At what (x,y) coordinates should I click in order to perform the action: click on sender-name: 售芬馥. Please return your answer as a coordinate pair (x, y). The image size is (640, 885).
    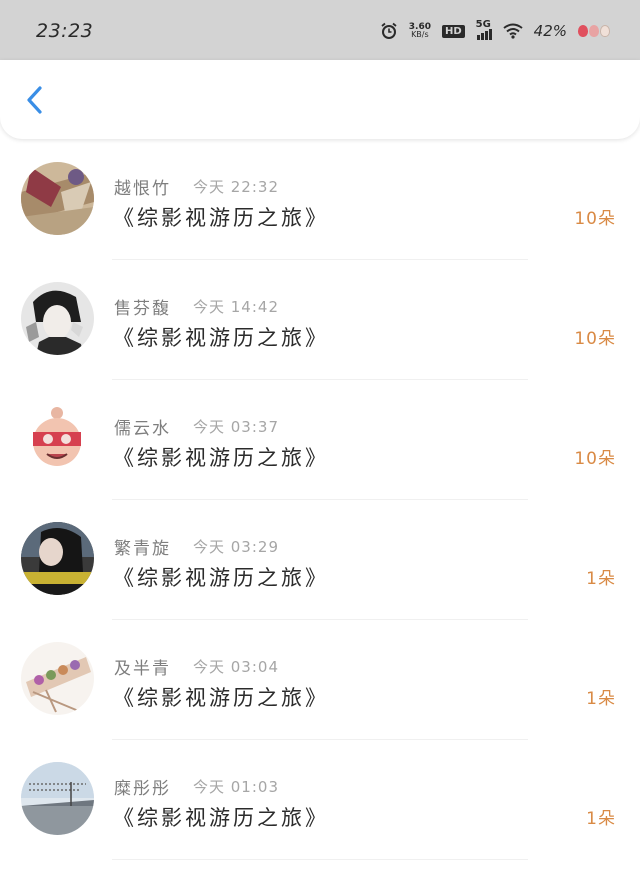
    Looking at the image, I should click on (142, 309).